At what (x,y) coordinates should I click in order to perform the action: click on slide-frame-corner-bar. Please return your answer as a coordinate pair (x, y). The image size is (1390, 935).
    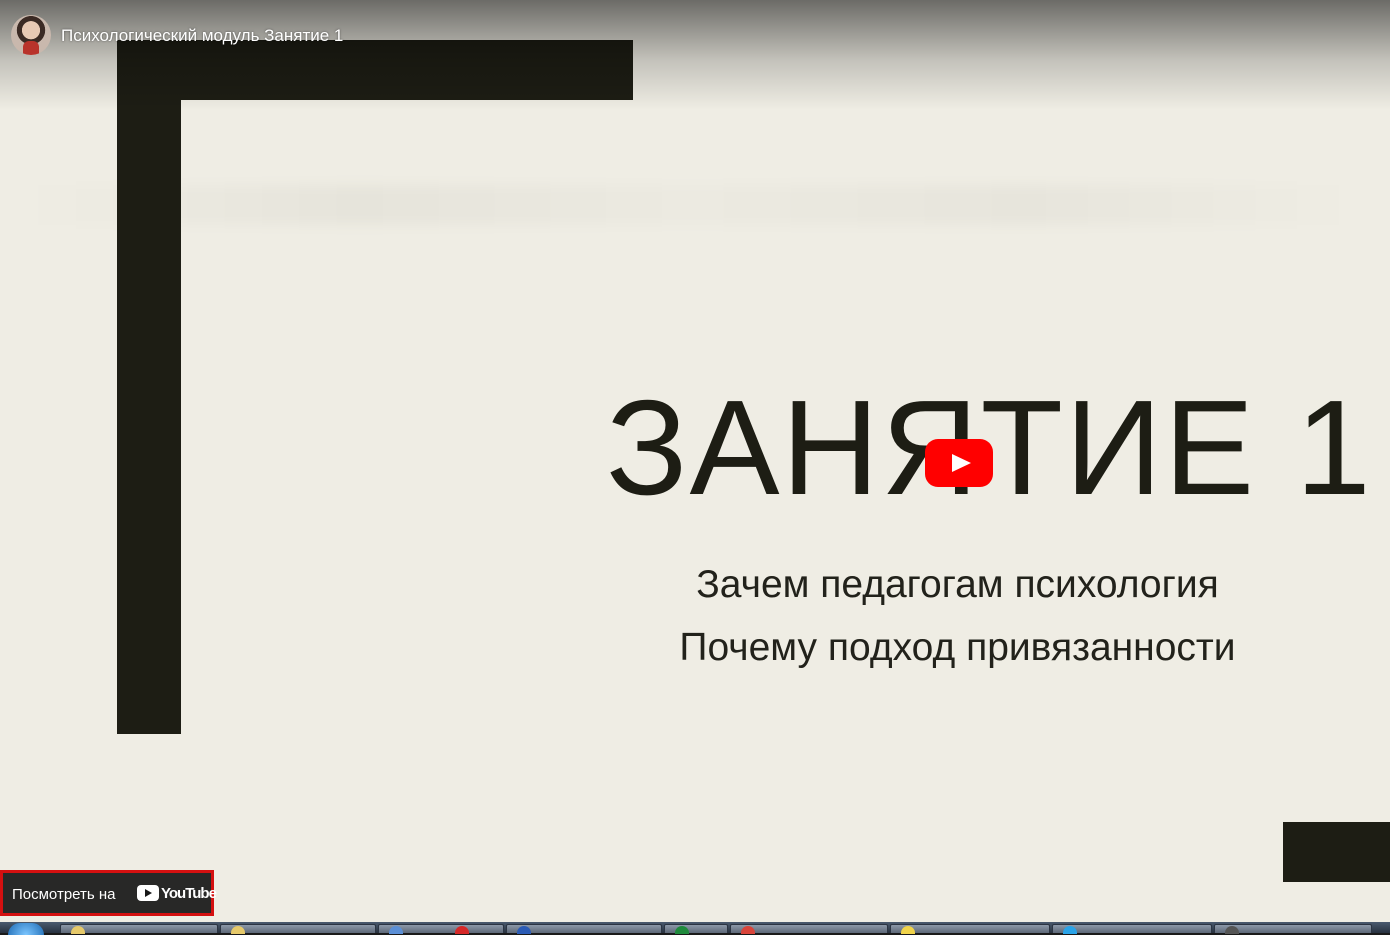
    Looking at the image, I should click on (1336, 852).